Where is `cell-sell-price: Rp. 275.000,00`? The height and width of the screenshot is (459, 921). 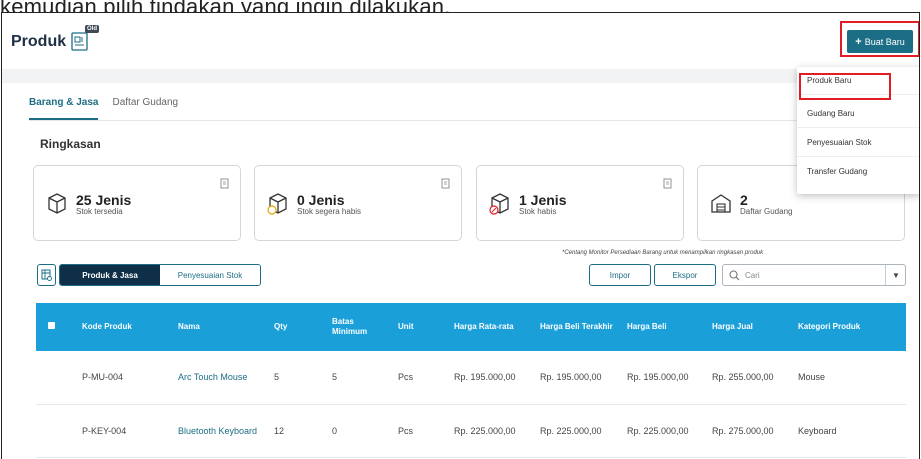
cell-sell-price: Rp. 275.000,00 is located at coordinates (743, 430).